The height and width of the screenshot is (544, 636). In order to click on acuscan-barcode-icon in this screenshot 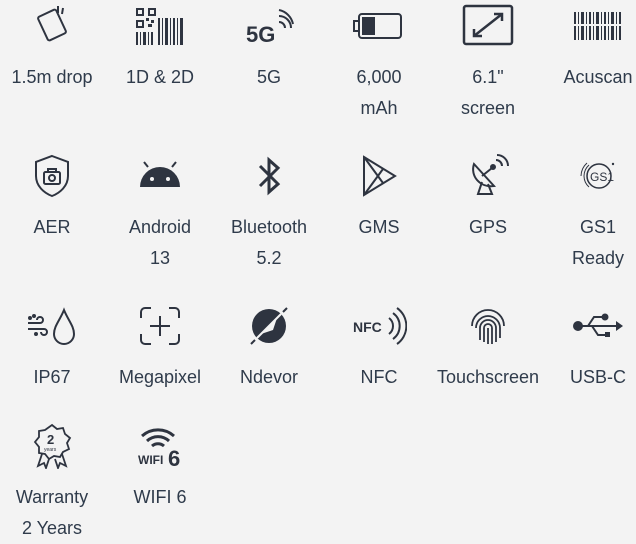, I will do `click(598, 26)`.